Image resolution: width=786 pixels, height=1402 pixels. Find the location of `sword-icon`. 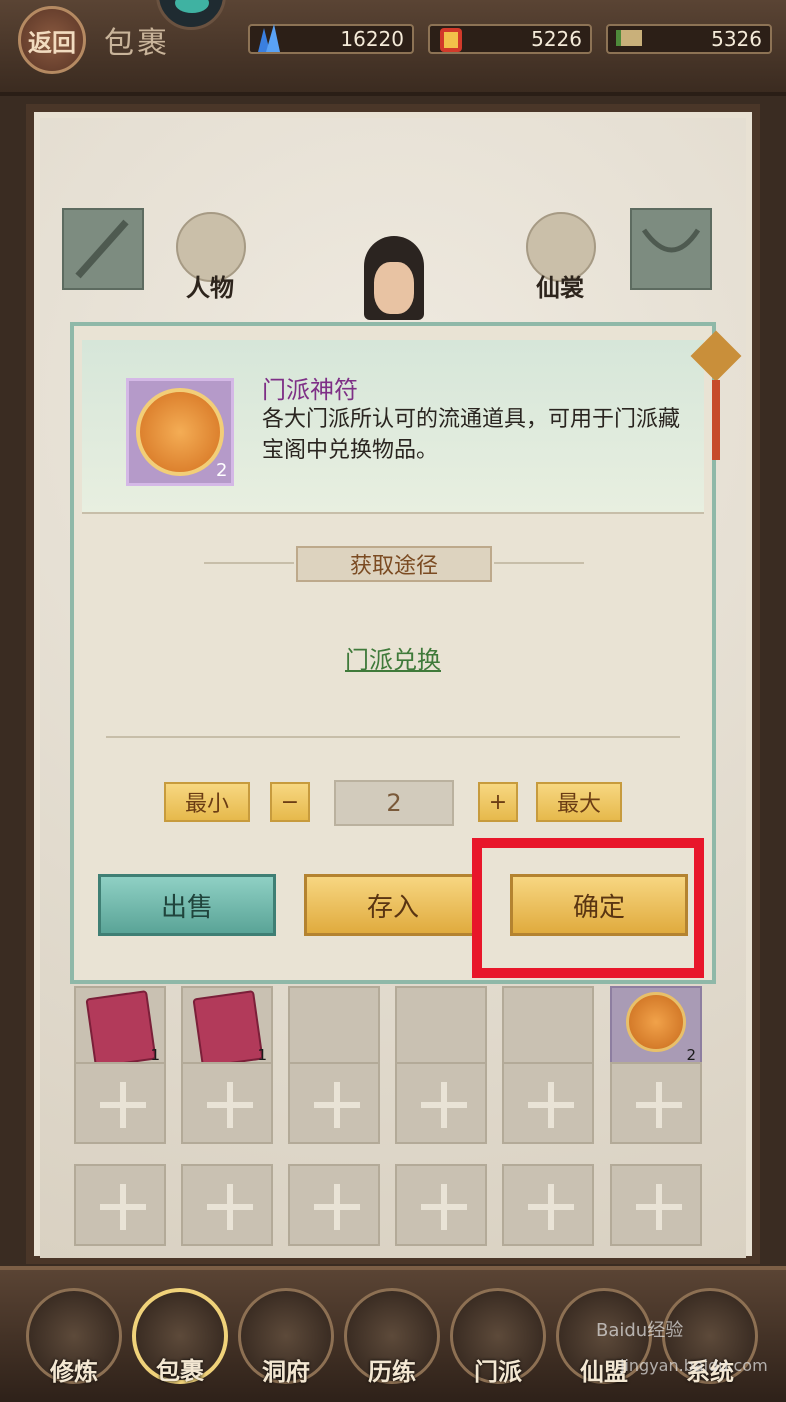

sword-icon is located at coordinates (102, 249).